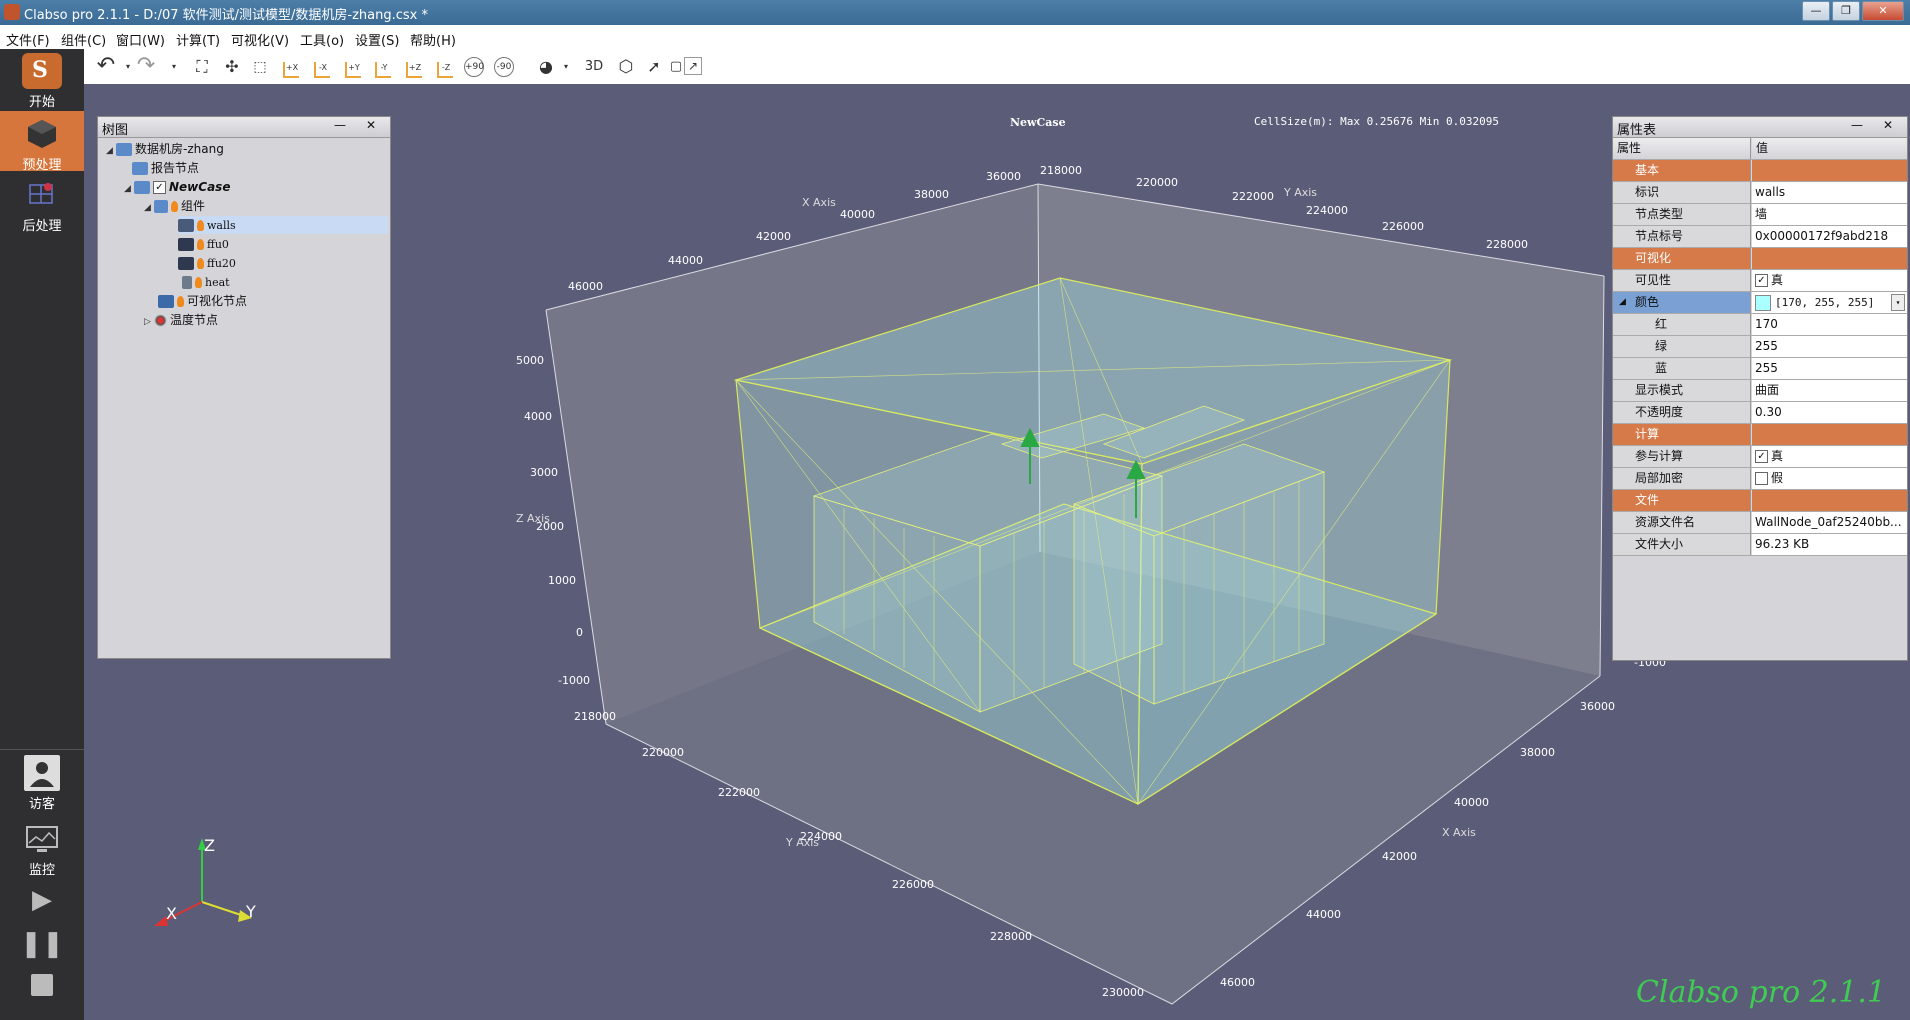  Describe the element at coordinates (260, 39) in the screenshot. I see `menu-visualize: 可视化(V)` at that location.